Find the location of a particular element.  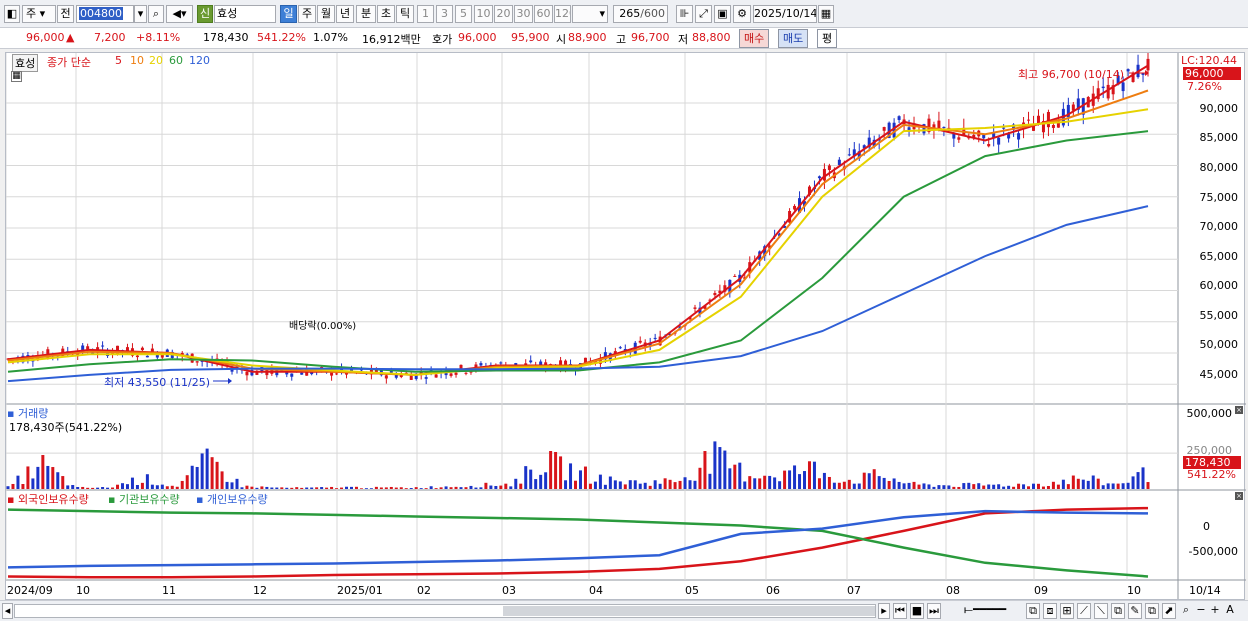

avg-button: 평 is located at coordinates (827, 38).